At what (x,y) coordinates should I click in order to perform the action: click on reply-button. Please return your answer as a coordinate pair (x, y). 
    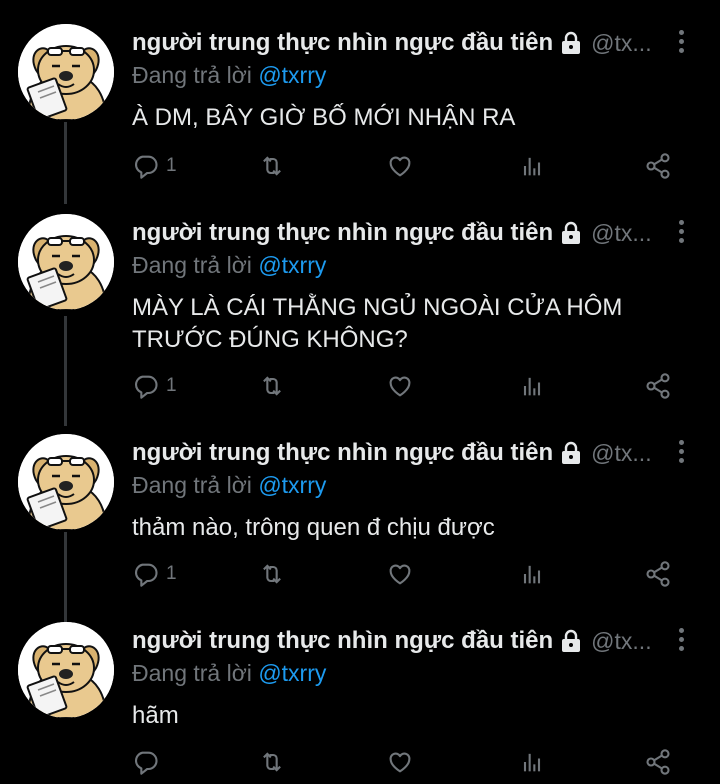
    Looking at the image, I should click on (149, 762).